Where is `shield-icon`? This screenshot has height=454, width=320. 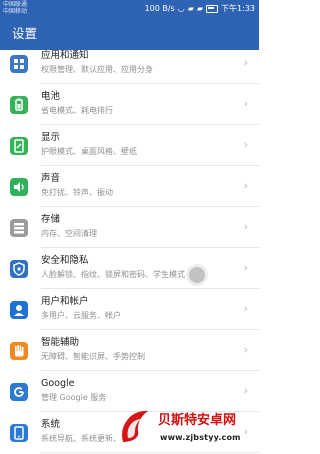
shield-icon is located at coordinates (19, 269).